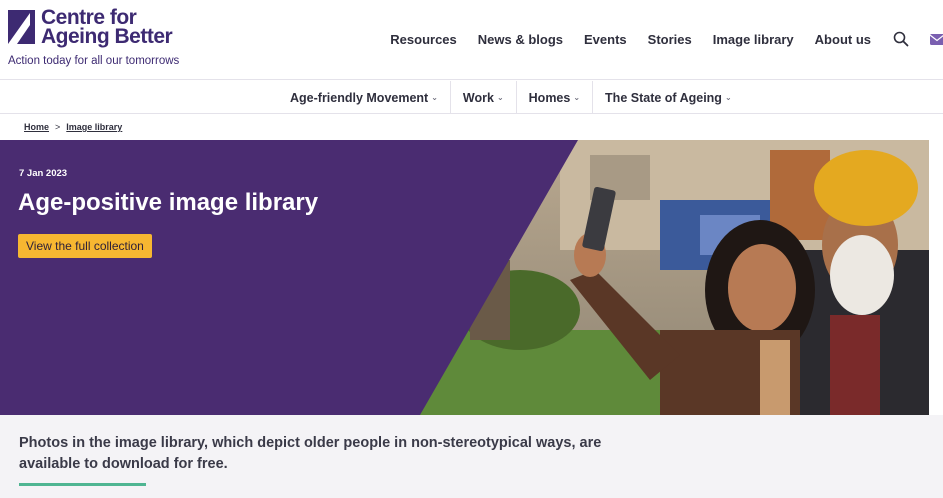 This screenshot has height=498, width=943. I want to click on subnav-label: The State of Ageing, so click(663, 97).